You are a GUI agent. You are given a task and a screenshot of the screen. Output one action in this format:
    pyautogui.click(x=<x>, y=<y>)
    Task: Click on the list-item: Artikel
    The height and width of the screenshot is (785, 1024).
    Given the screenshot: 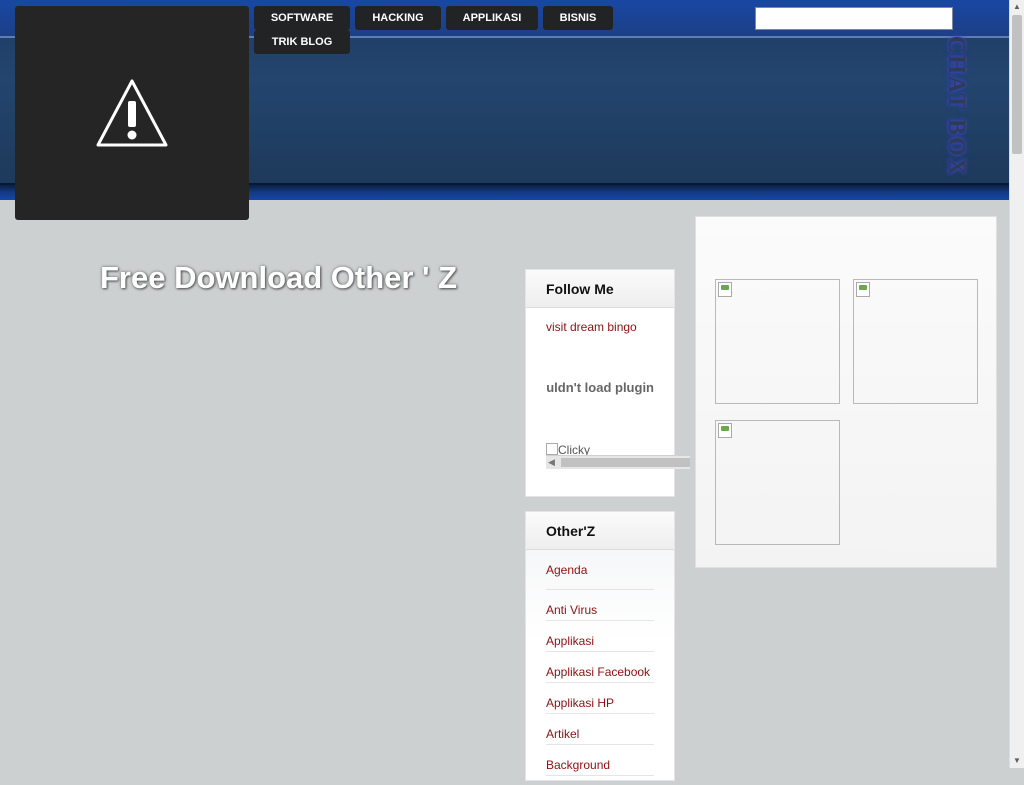 What is the action you would take?
    pyautogui.click(x=600, y=729)
    